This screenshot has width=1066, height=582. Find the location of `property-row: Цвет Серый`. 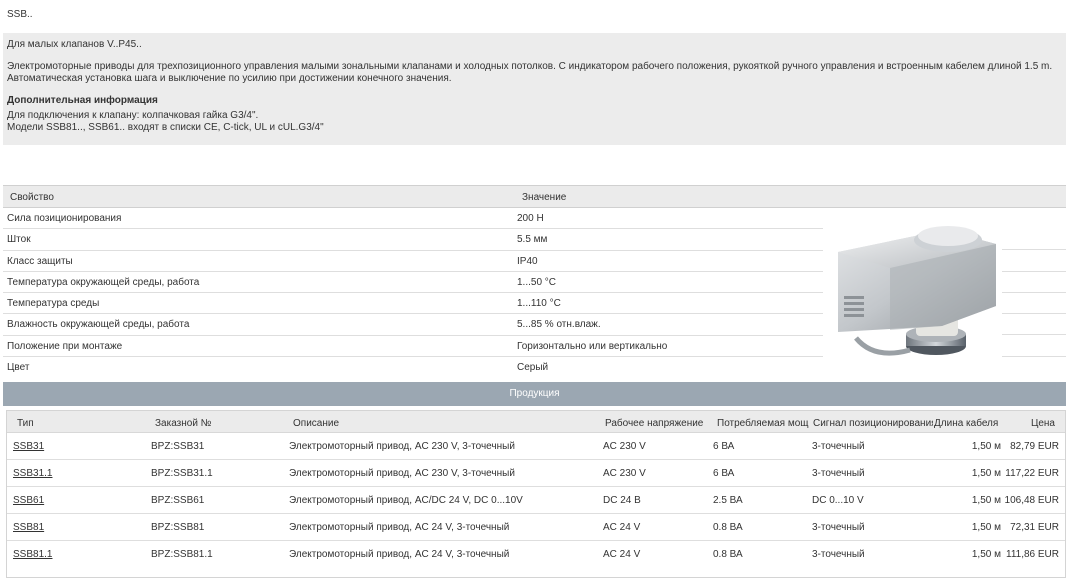

property-row: Цвет Серый is located at coordinates (413, 367).